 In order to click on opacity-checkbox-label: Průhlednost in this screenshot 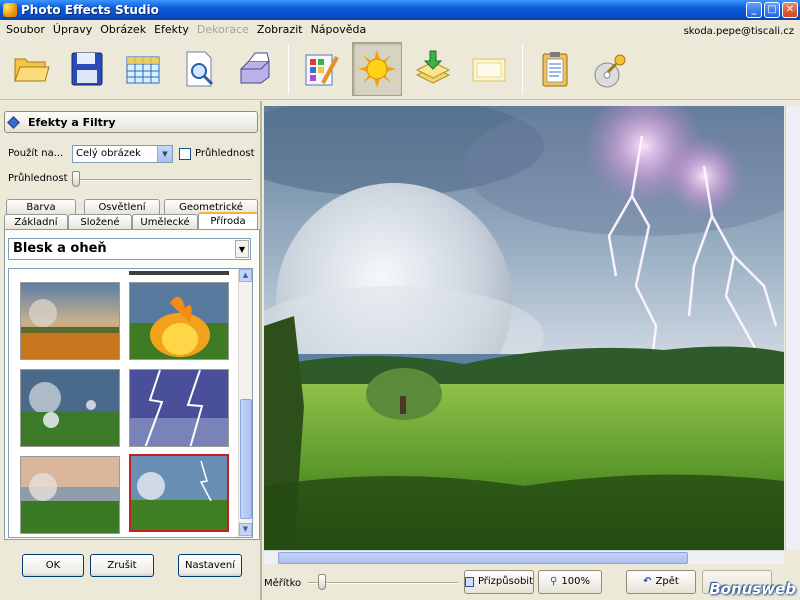, I will do `click(225, 153)`.